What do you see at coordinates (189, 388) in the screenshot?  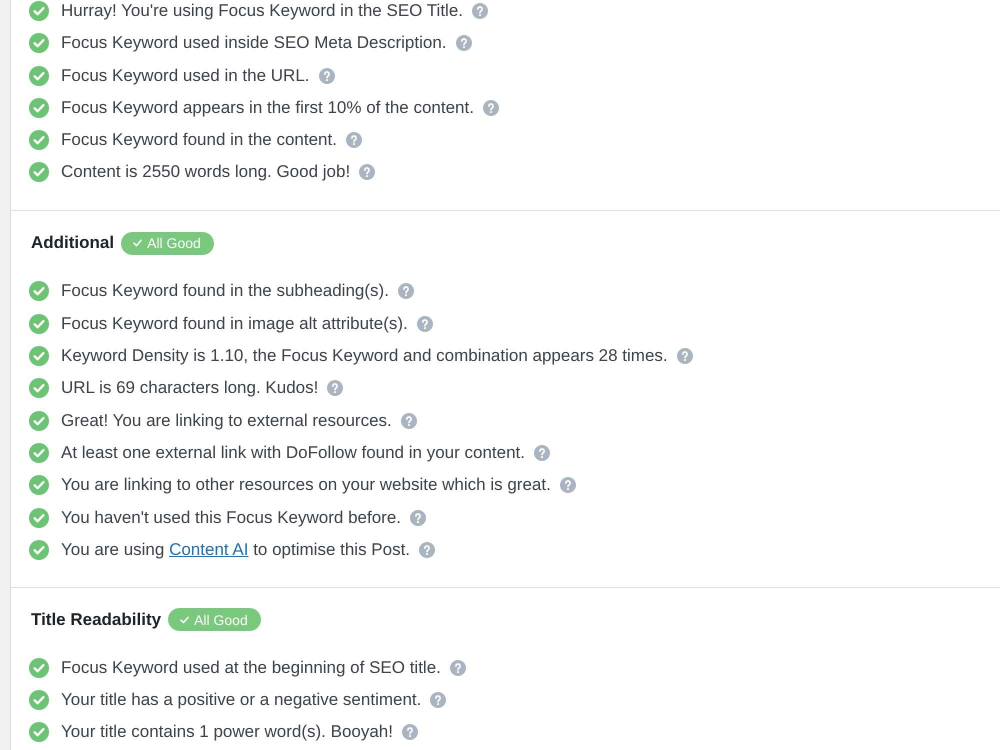 I see `check-message: URL is 69 characters long. Kudos!` at bounding box center [189, 388].